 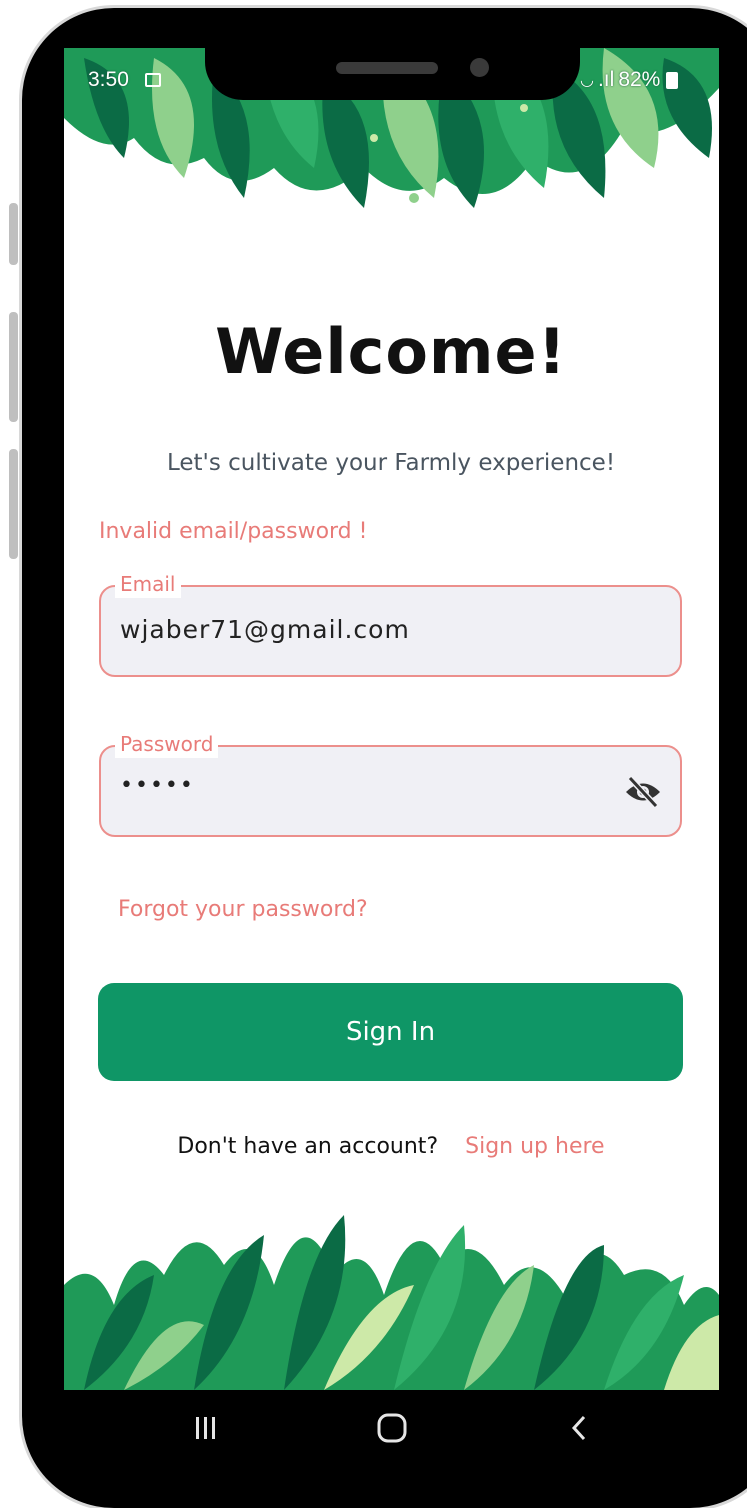 What do you see at coordinates (390, 1032) in the screenshot?
I see `sign-in-button: Sign In` at bounding box center [390, 1032].